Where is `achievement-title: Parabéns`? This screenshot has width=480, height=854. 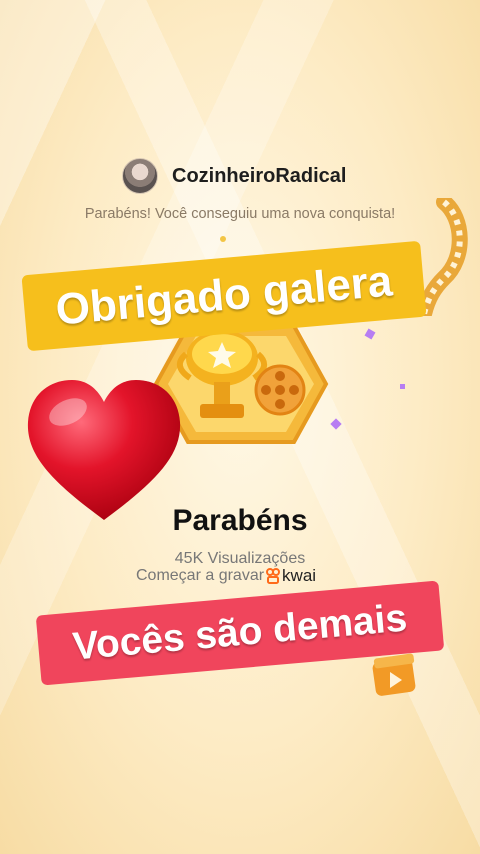
achievement-title: Parabéns is located at coordinates (240, 520).